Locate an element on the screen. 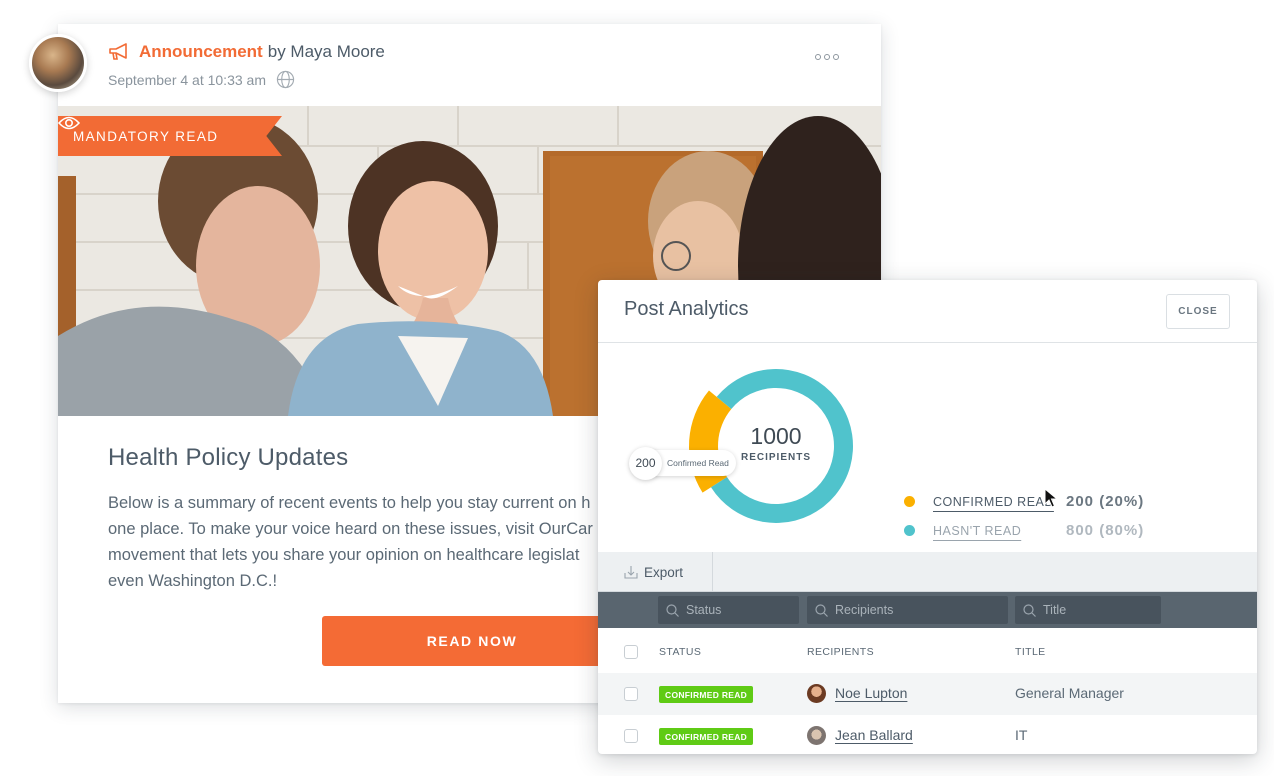 This screenshot has width=1274, height=776. download-icon is located at coordinates (631, 572).